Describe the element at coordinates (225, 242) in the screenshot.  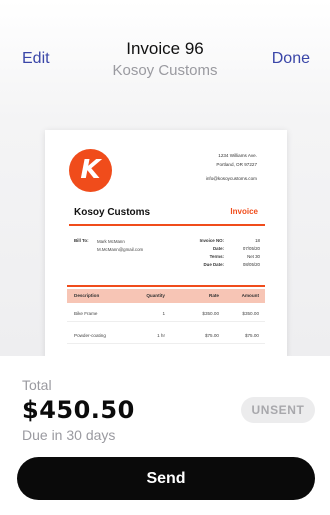
I see `meta-row: Invoice NO: 18` at that location.